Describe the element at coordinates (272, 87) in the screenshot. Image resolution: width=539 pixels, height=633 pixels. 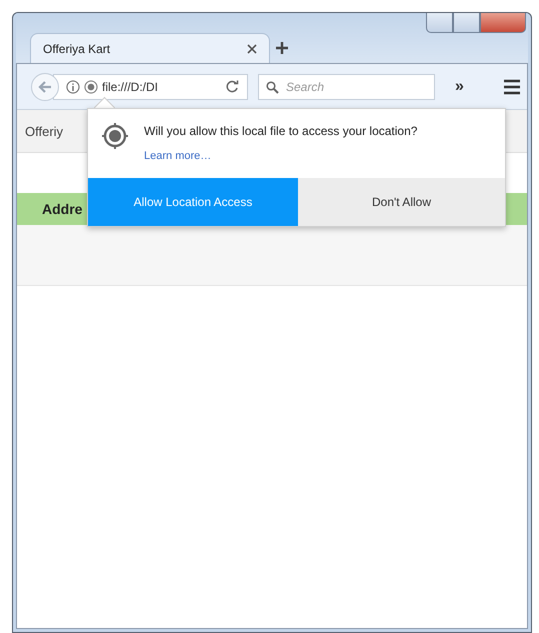
I see `search-icon` at that location.